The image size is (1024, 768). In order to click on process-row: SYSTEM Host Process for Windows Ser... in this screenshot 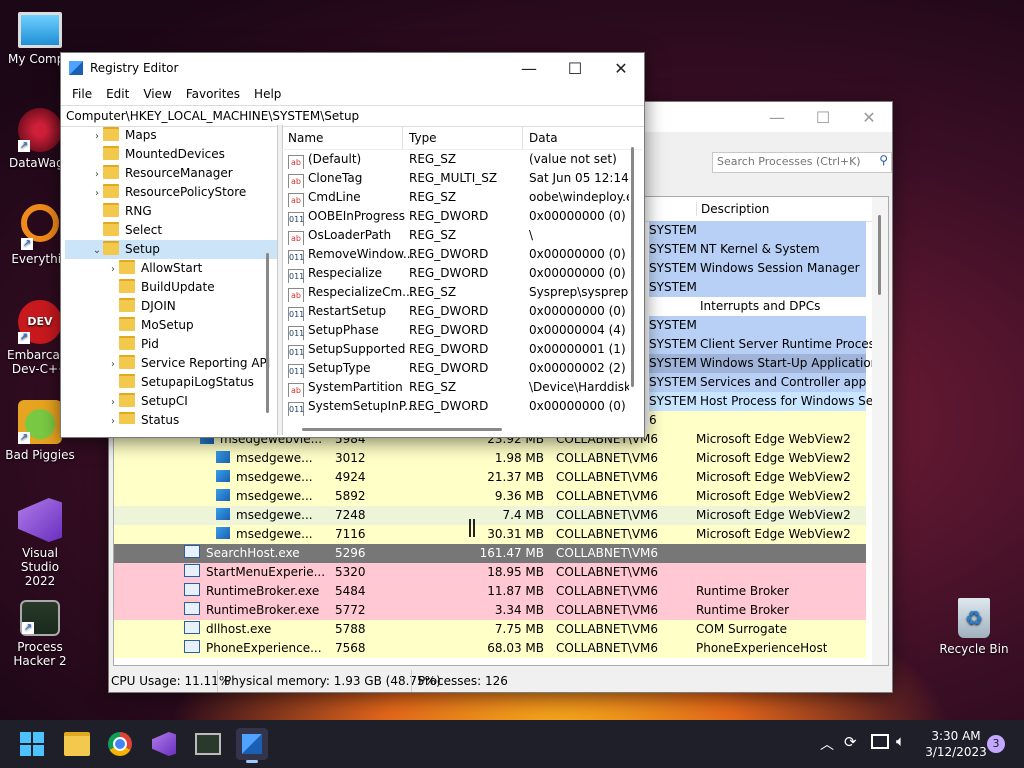, I will do `click(768, 401)`.